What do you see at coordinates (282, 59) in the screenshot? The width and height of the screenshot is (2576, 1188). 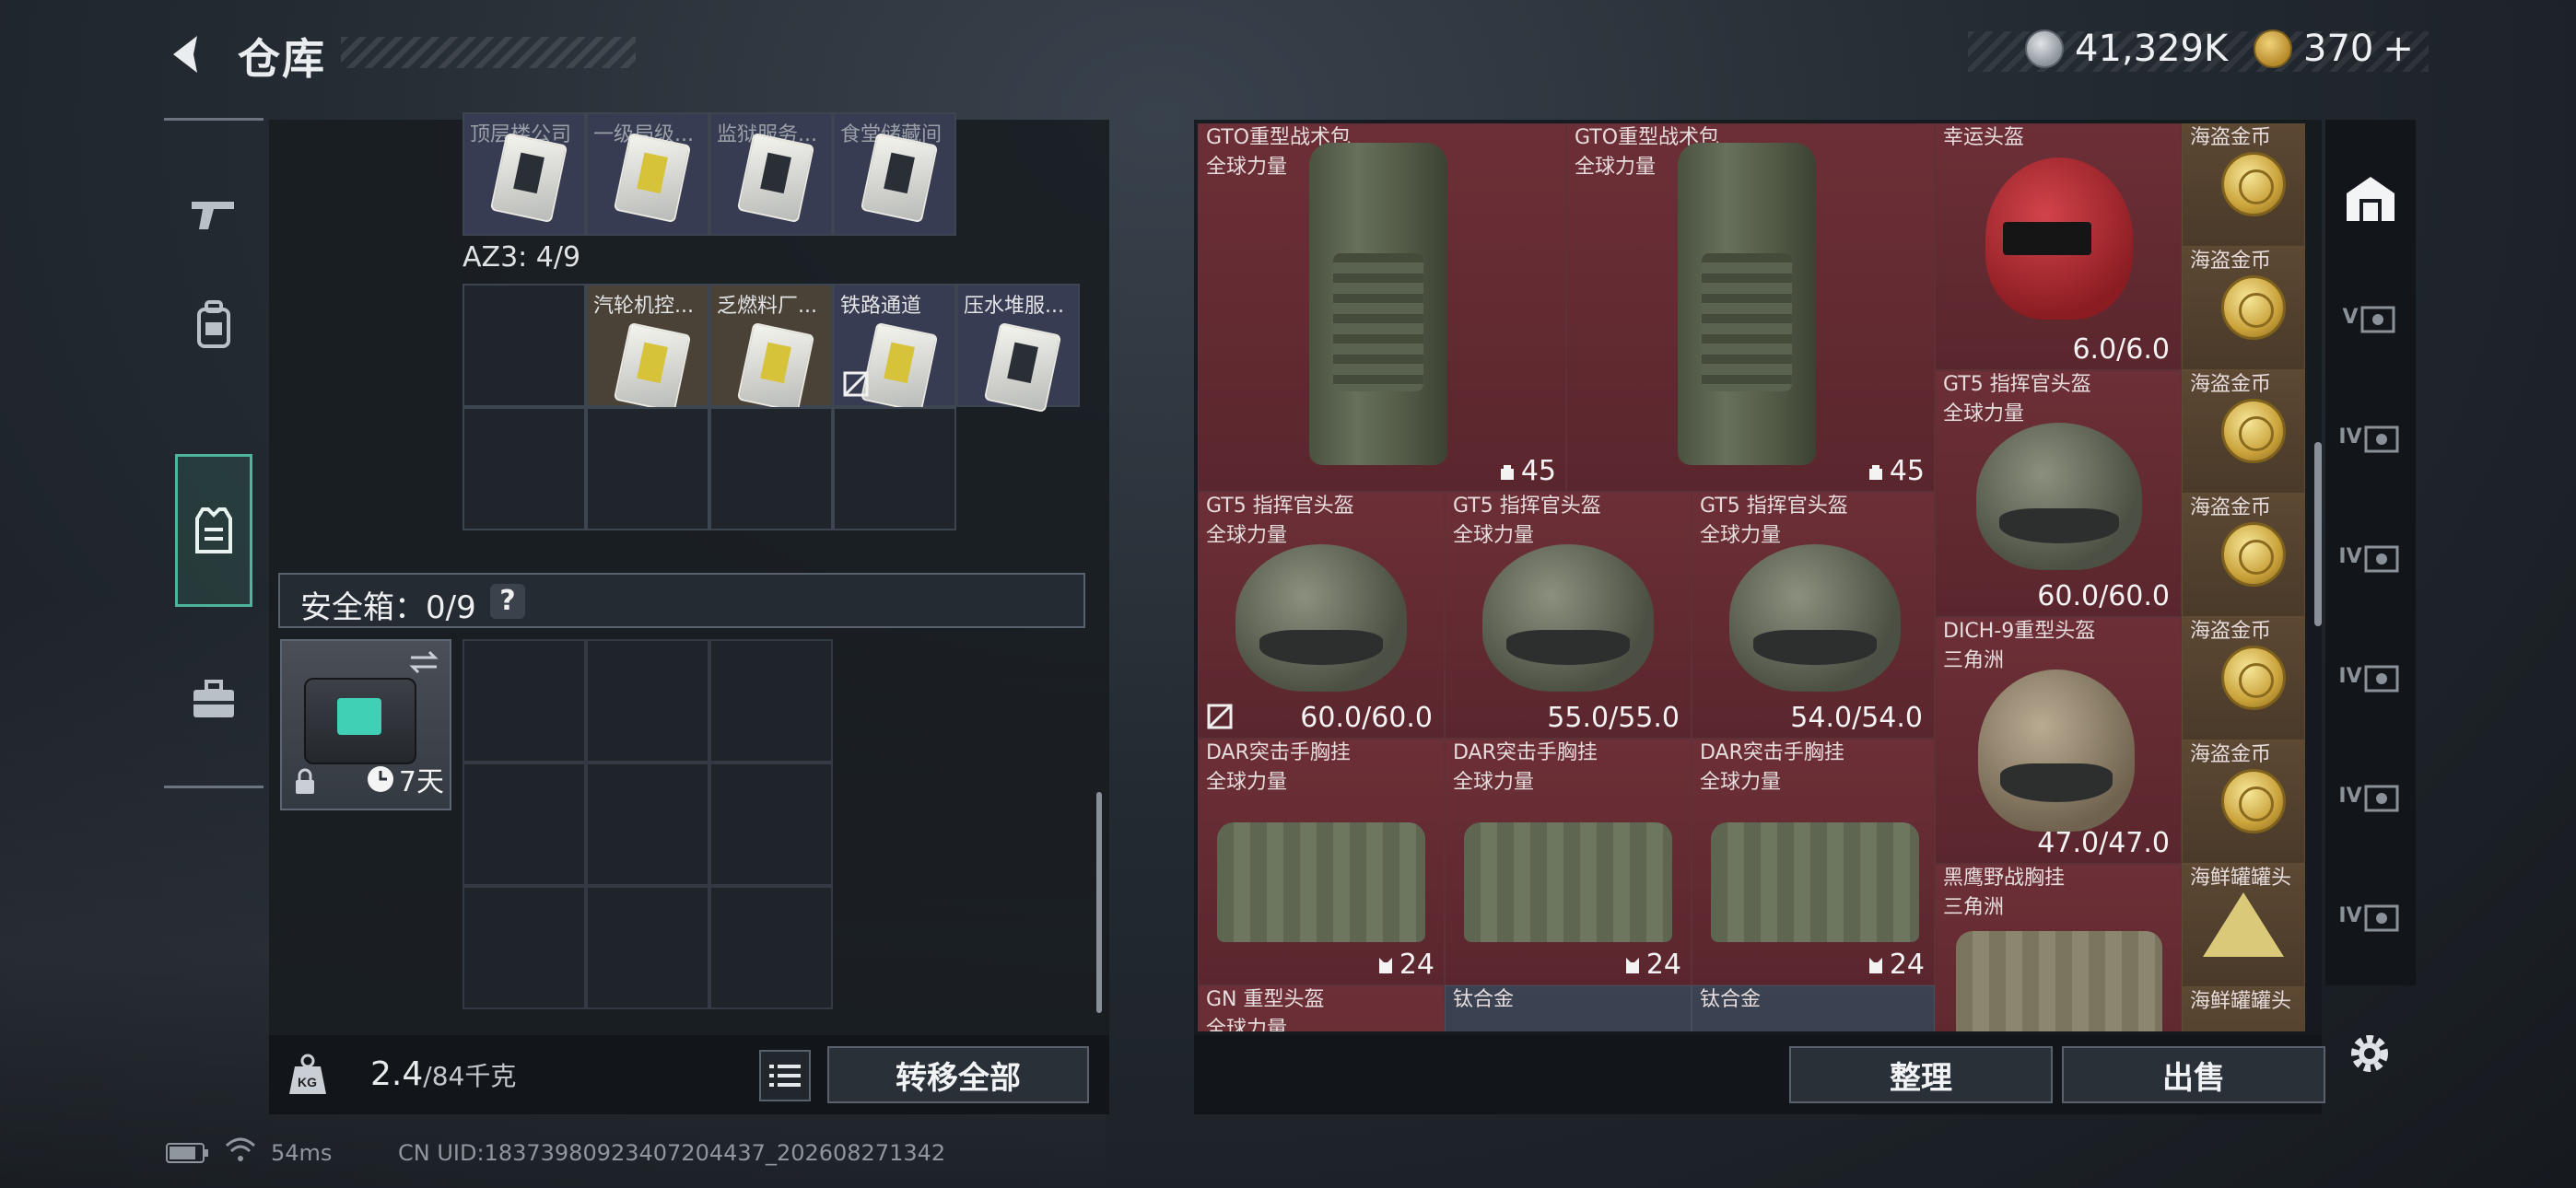 I see `page-title: 仓库` at bounding box center [282, 59].